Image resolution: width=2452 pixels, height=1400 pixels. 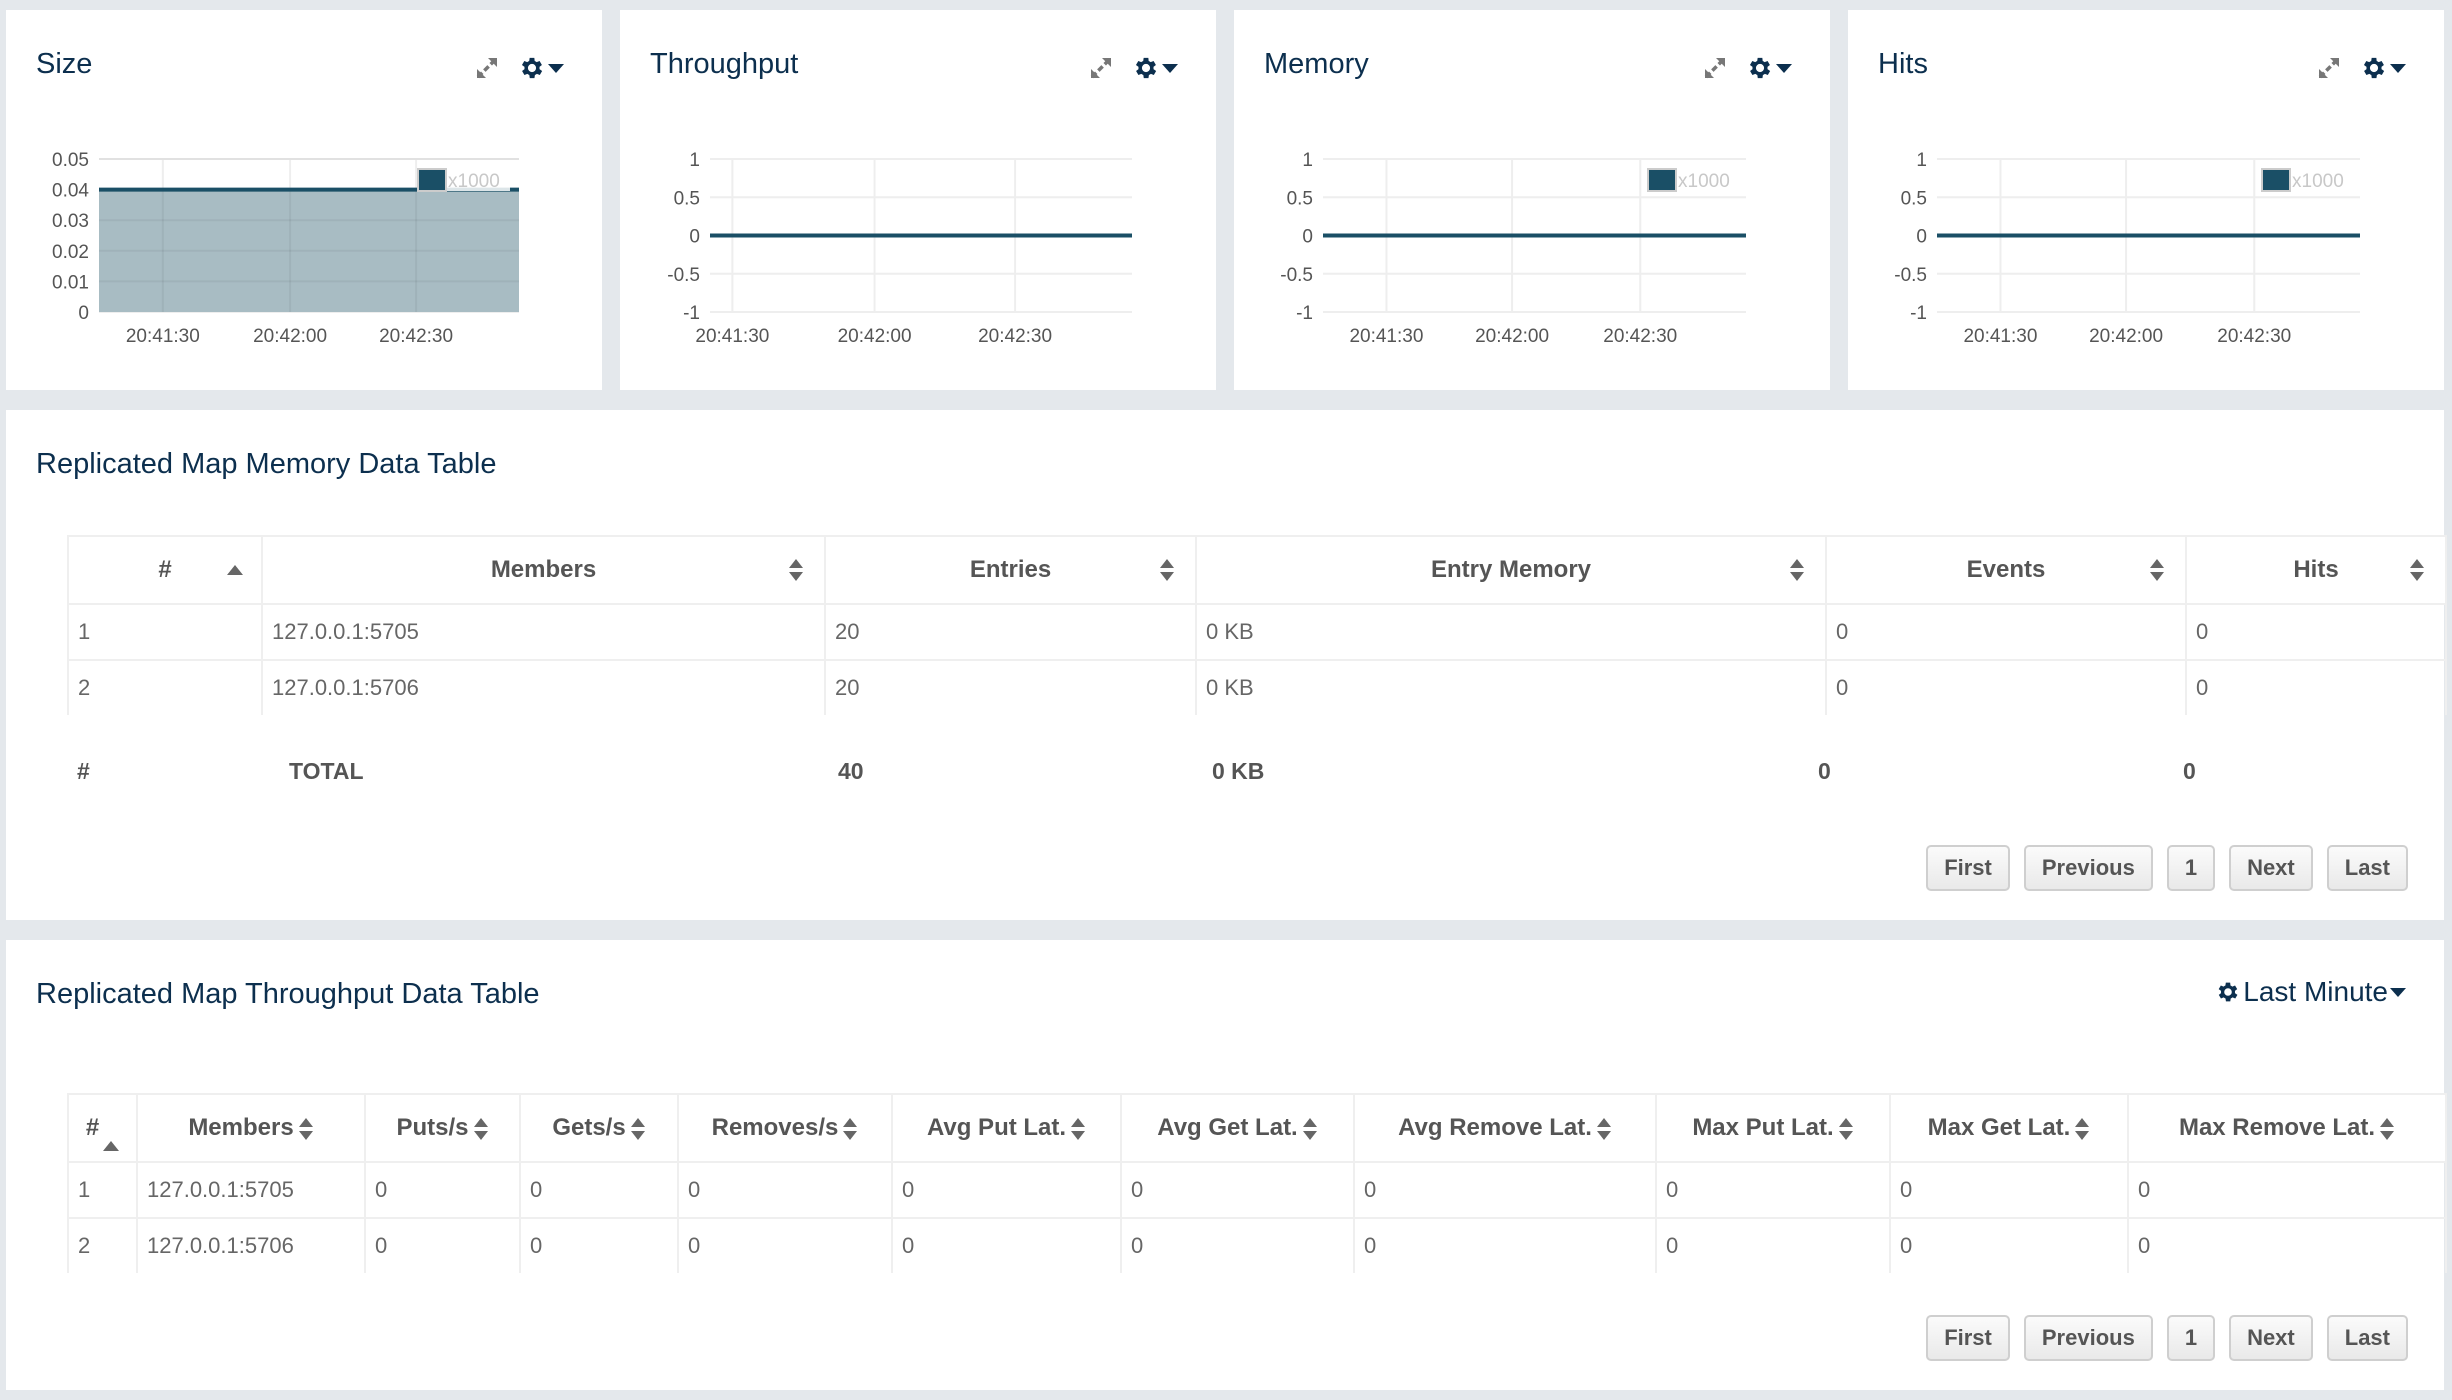 I want to click on column-header-label: Entries, so click(x=1010, y=569).